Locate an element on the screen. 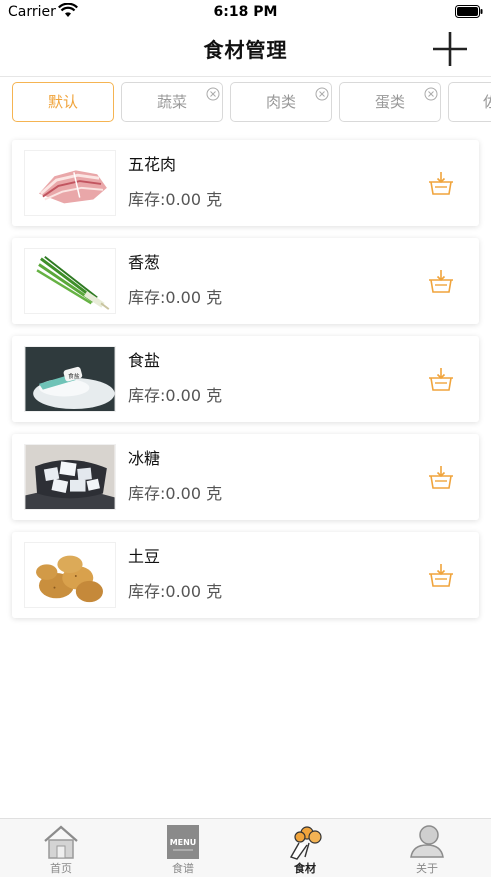 Image resolution: width=491 pixels, height=877 pixels. tab-default: 默认 is located at coordinates (63, 102).